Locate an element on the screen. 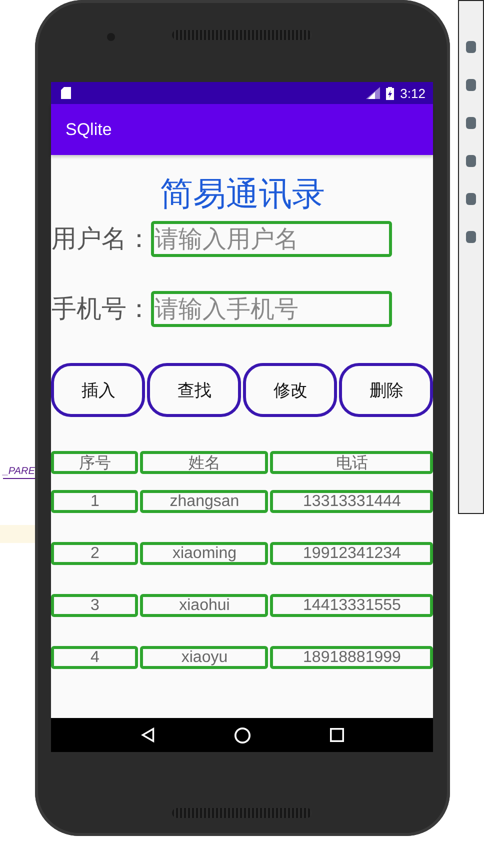  table-cell: xiaohui is located at coordinates (204, 605).